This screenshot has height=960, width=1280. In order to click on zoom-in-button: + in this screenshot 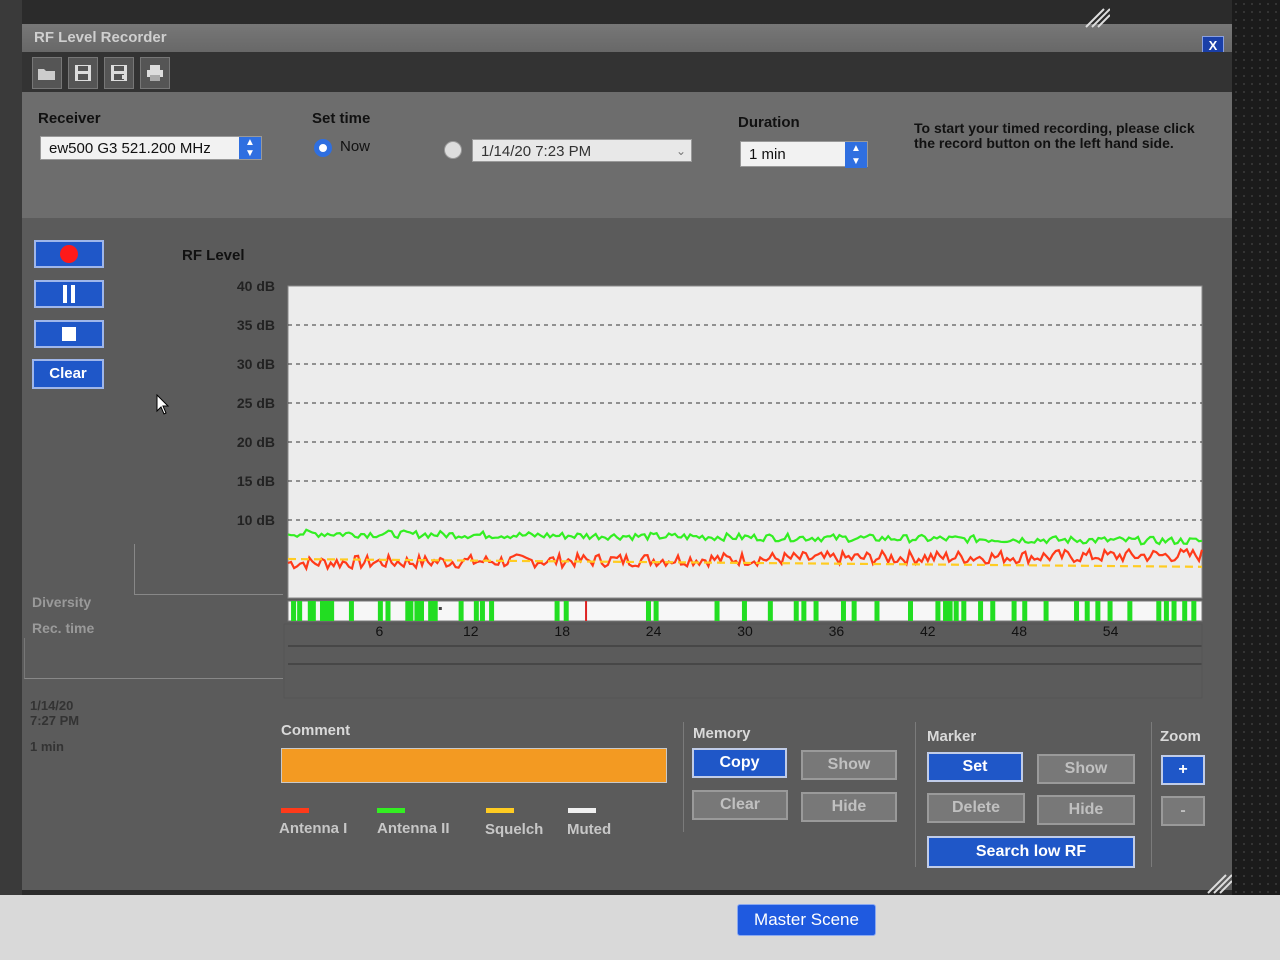, I will do `click(1183, 770)`.